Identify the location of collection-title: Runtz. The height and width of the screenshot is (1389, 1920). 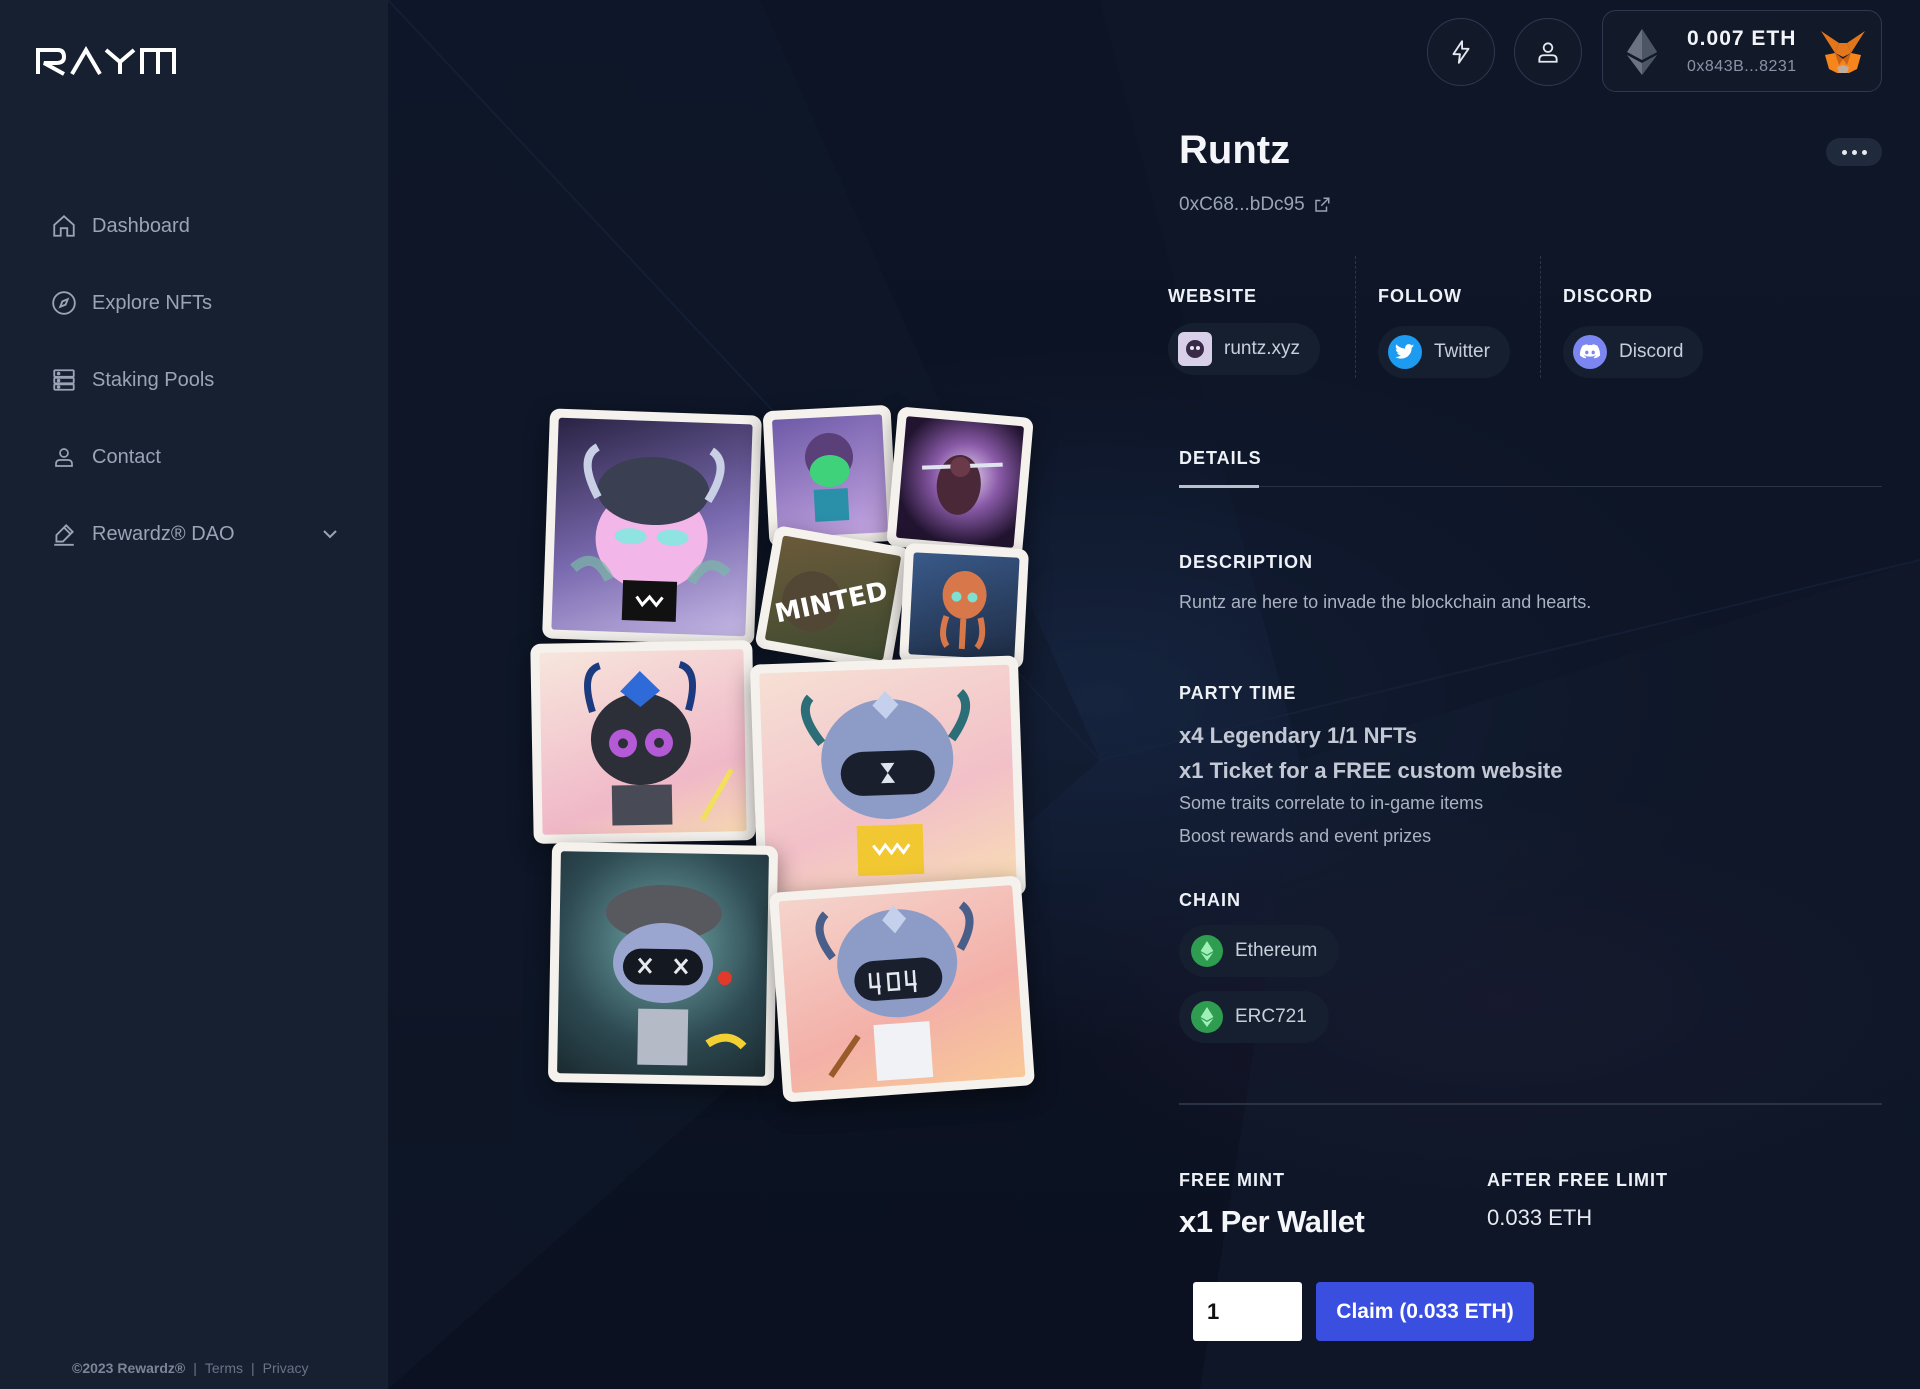
(1235, 150).